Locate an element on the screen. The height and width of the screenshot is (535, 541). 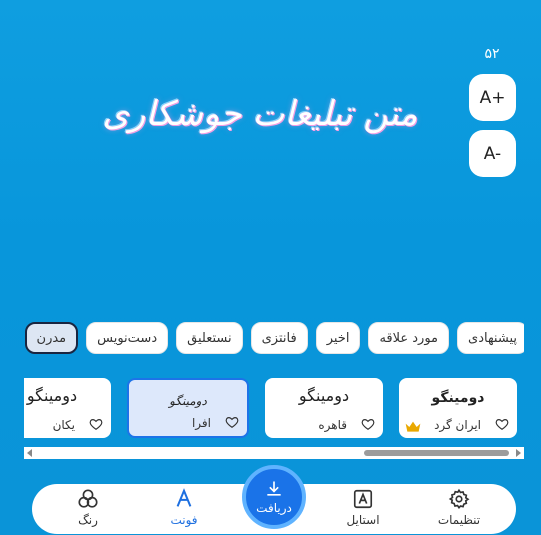
nav-color: رنگ is located at coordinates (88, 510).